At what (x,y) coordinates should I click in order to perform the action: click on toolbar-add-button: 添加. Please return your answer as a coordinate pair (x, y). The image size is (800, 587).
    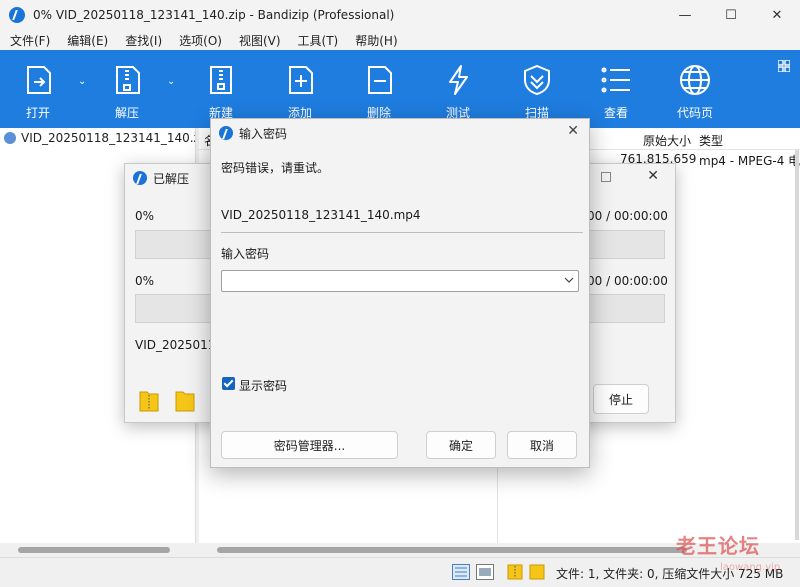
    Looking at the image, I should click on (300, 89).